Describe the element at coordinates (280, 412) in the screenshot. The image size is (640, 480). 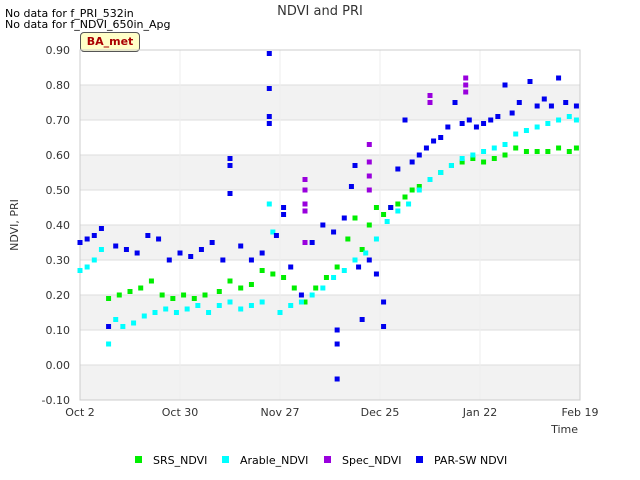
I see `x-tick-label: Nov 27` at that location.